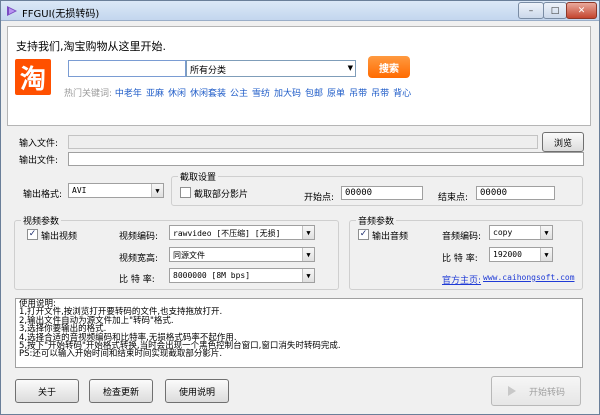 The image size is (600, 415). Describe the element at coordinates (319, 198) in the screenshot. I see `start-point-label: 开始点:` at that location.